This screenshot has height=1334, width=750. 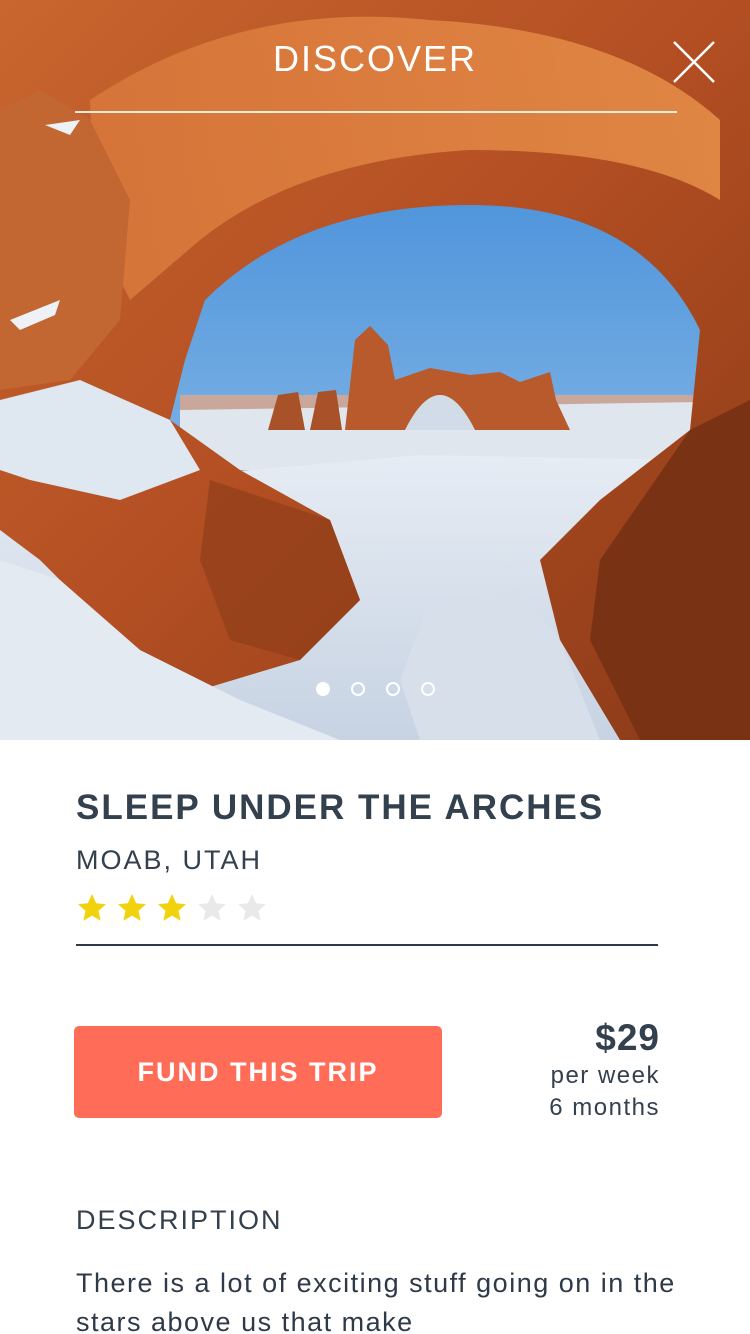 I want to click on close-icon, so click(x=694, y=62).